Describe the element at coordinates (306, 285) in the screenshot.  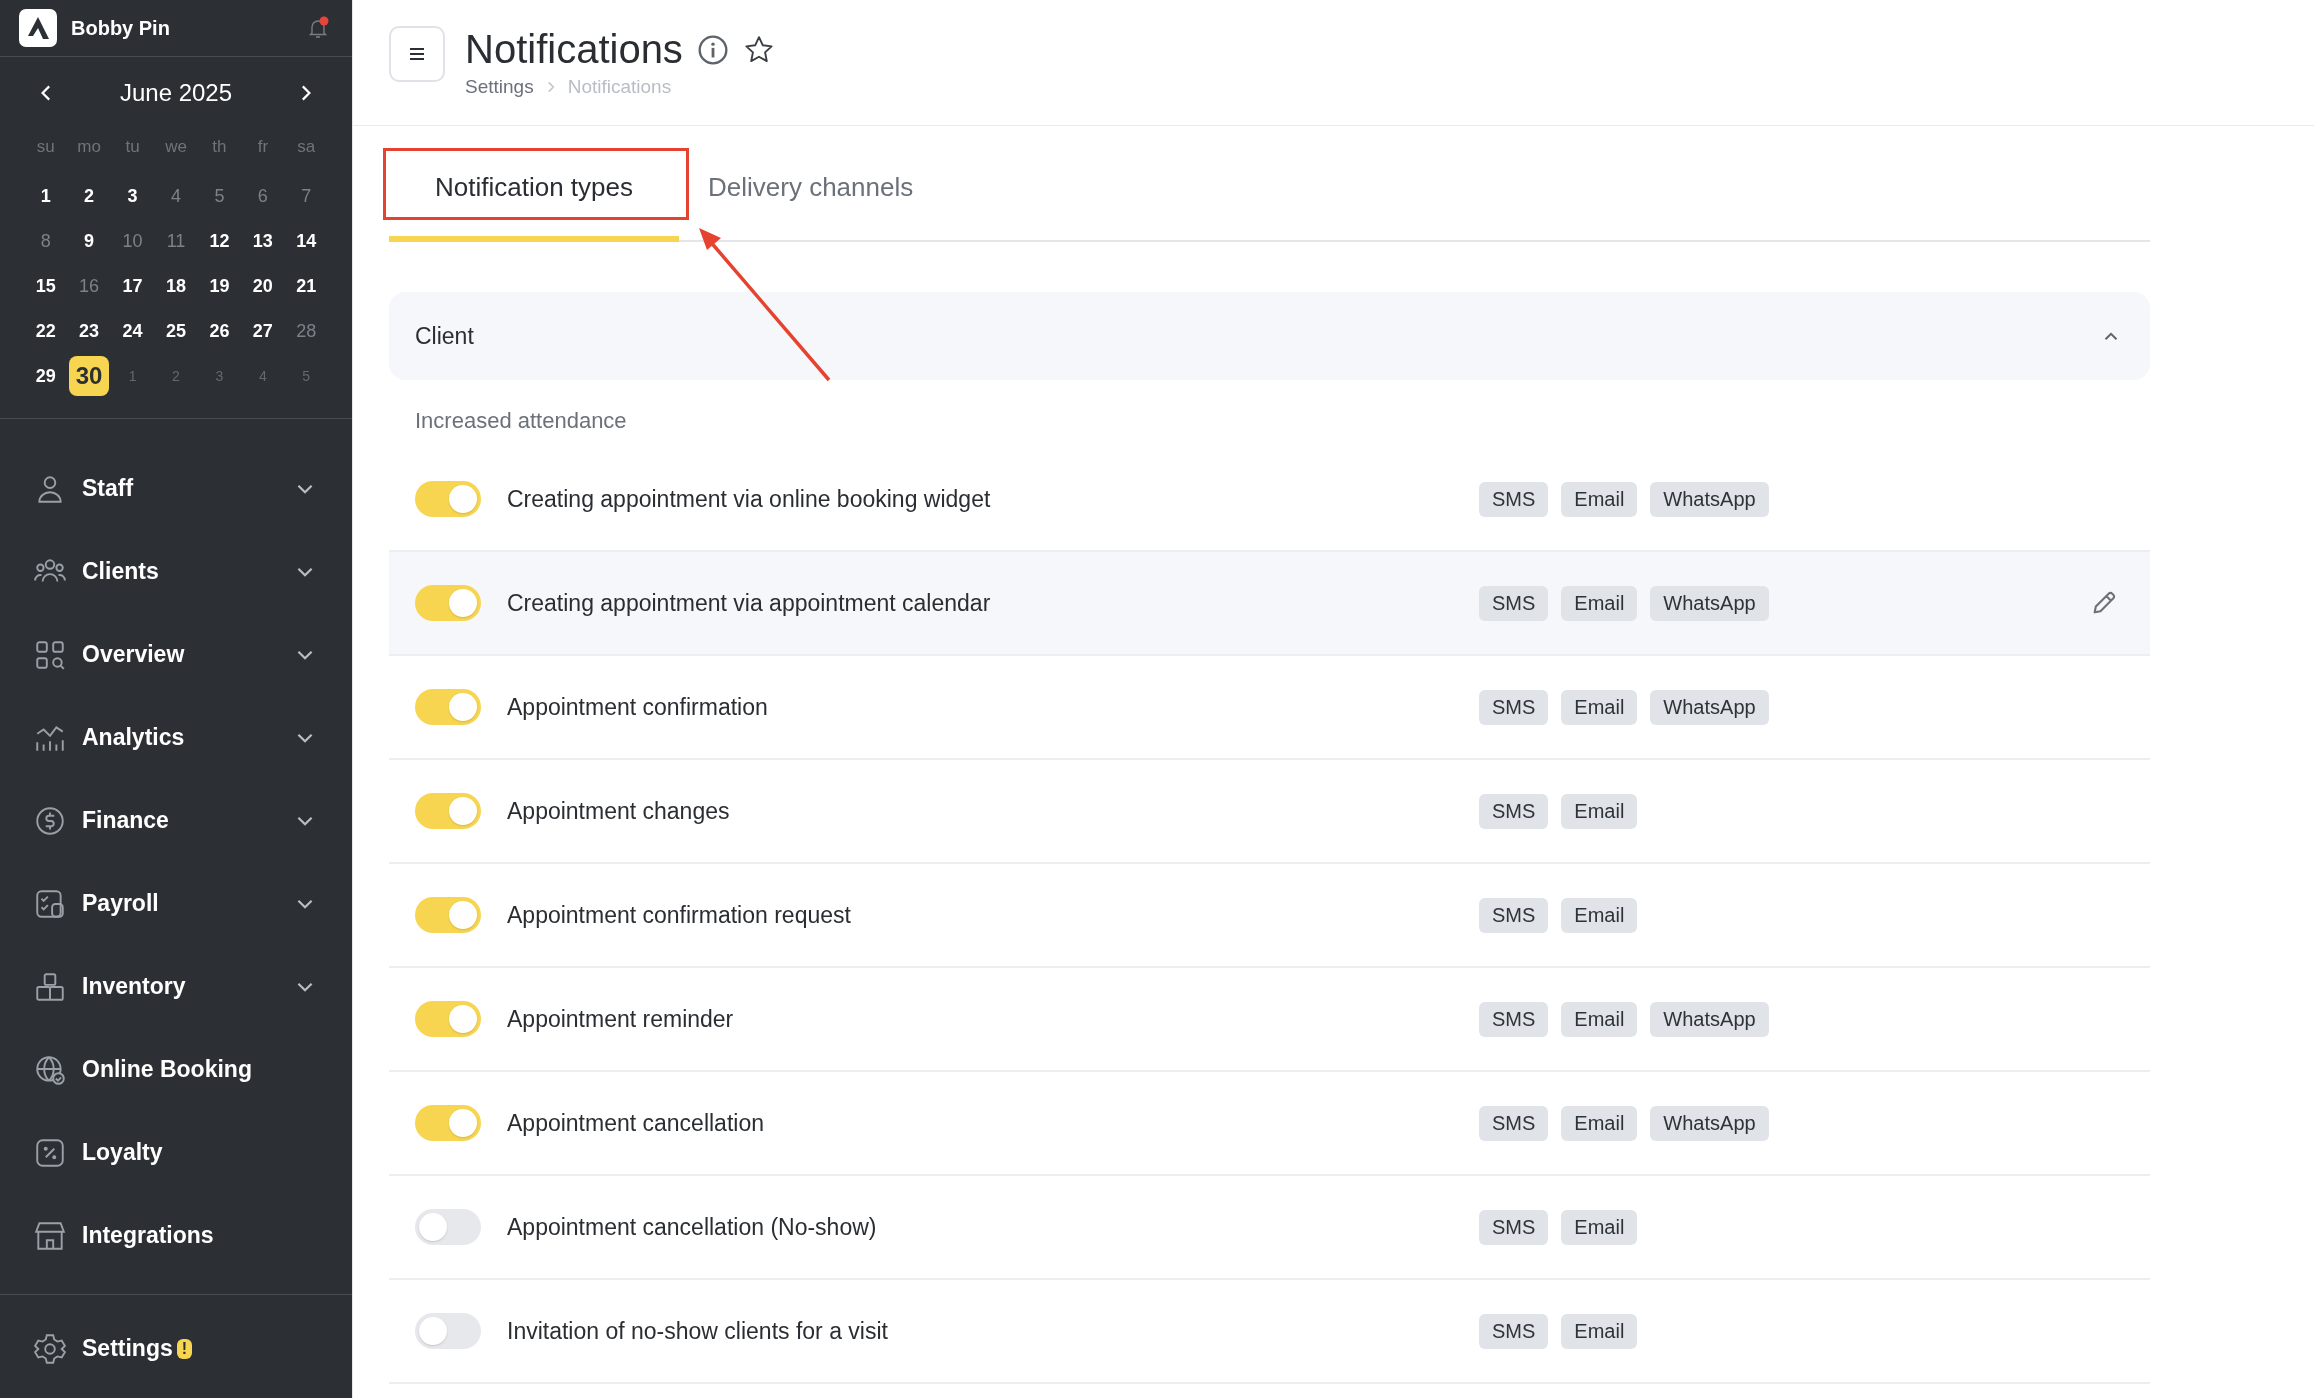
I see `calendar-day: 21` at that location.